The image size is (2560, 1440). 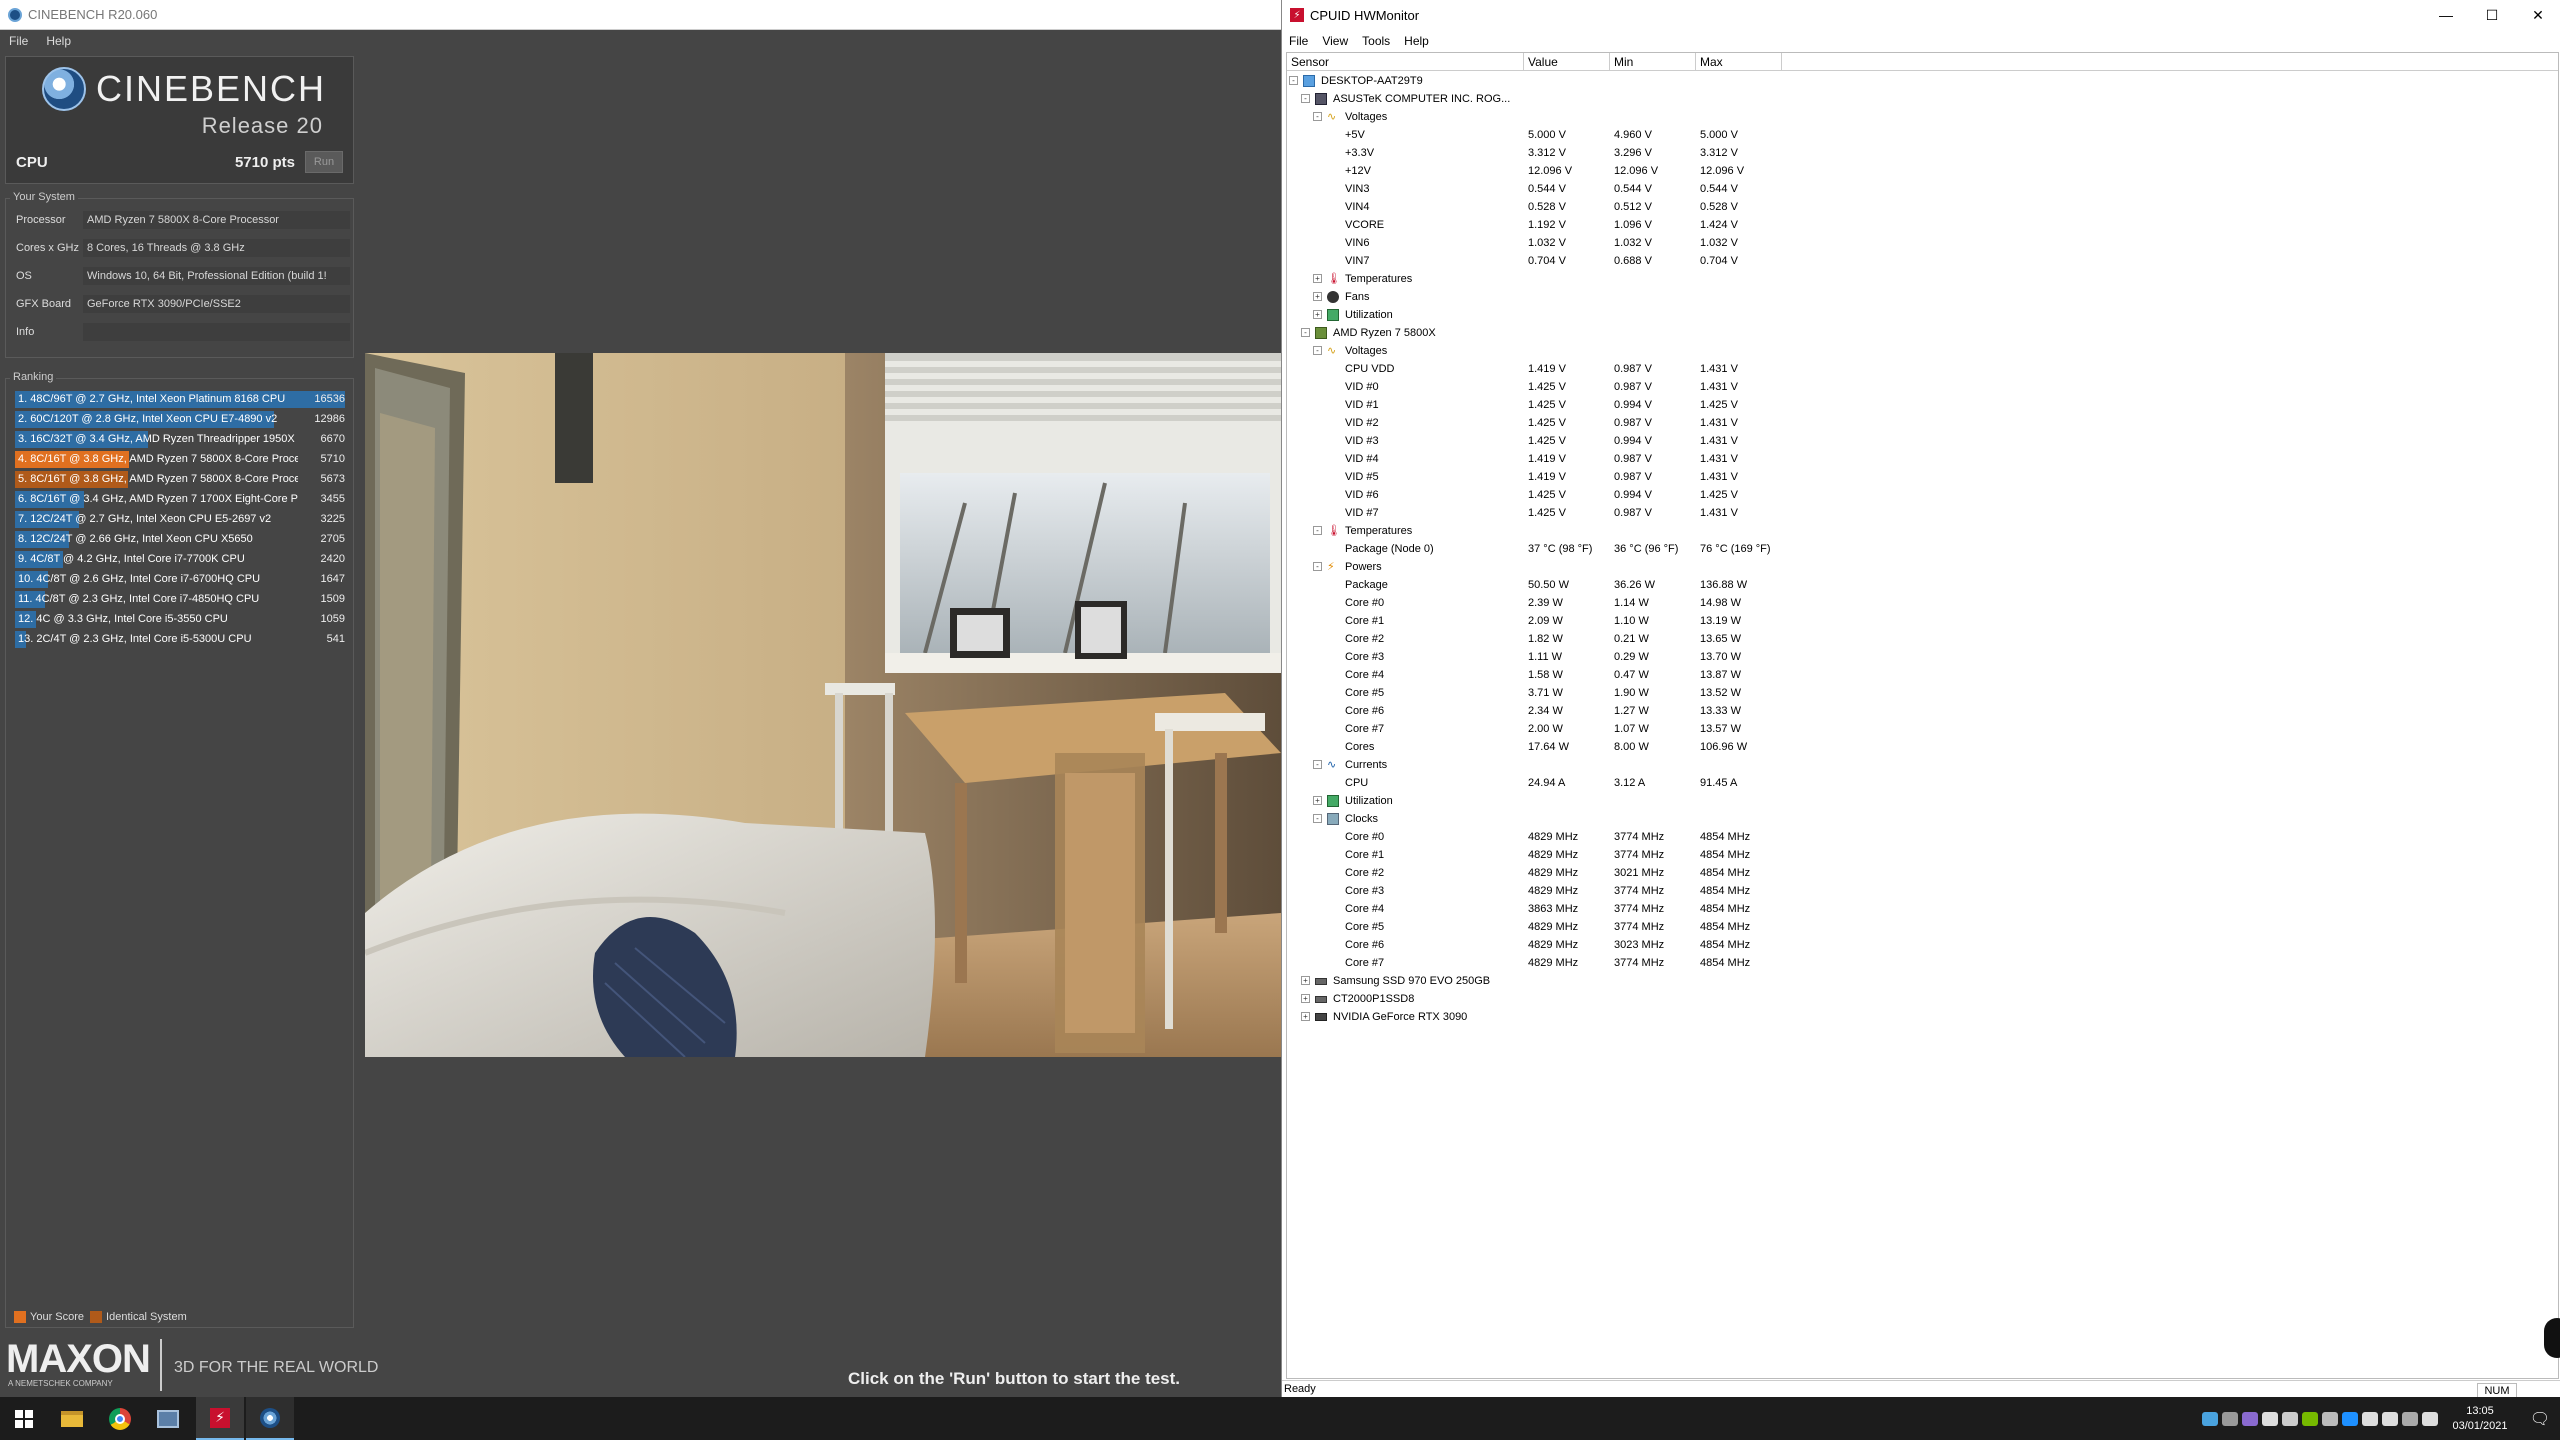 I want to click on usb-icon, so click(x=2410, y=1418).